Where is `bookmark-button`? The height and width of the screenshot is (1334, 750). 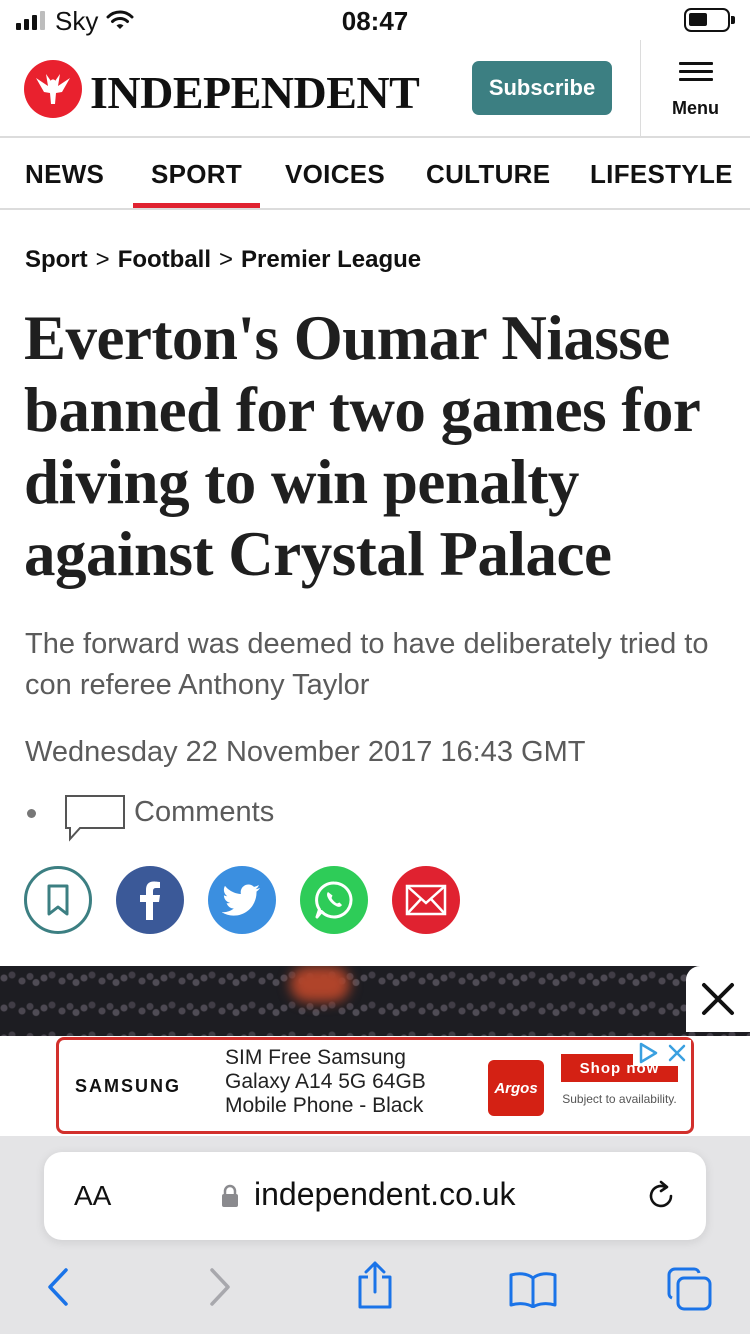 bookmark-button is located at coordinates (58, 900).